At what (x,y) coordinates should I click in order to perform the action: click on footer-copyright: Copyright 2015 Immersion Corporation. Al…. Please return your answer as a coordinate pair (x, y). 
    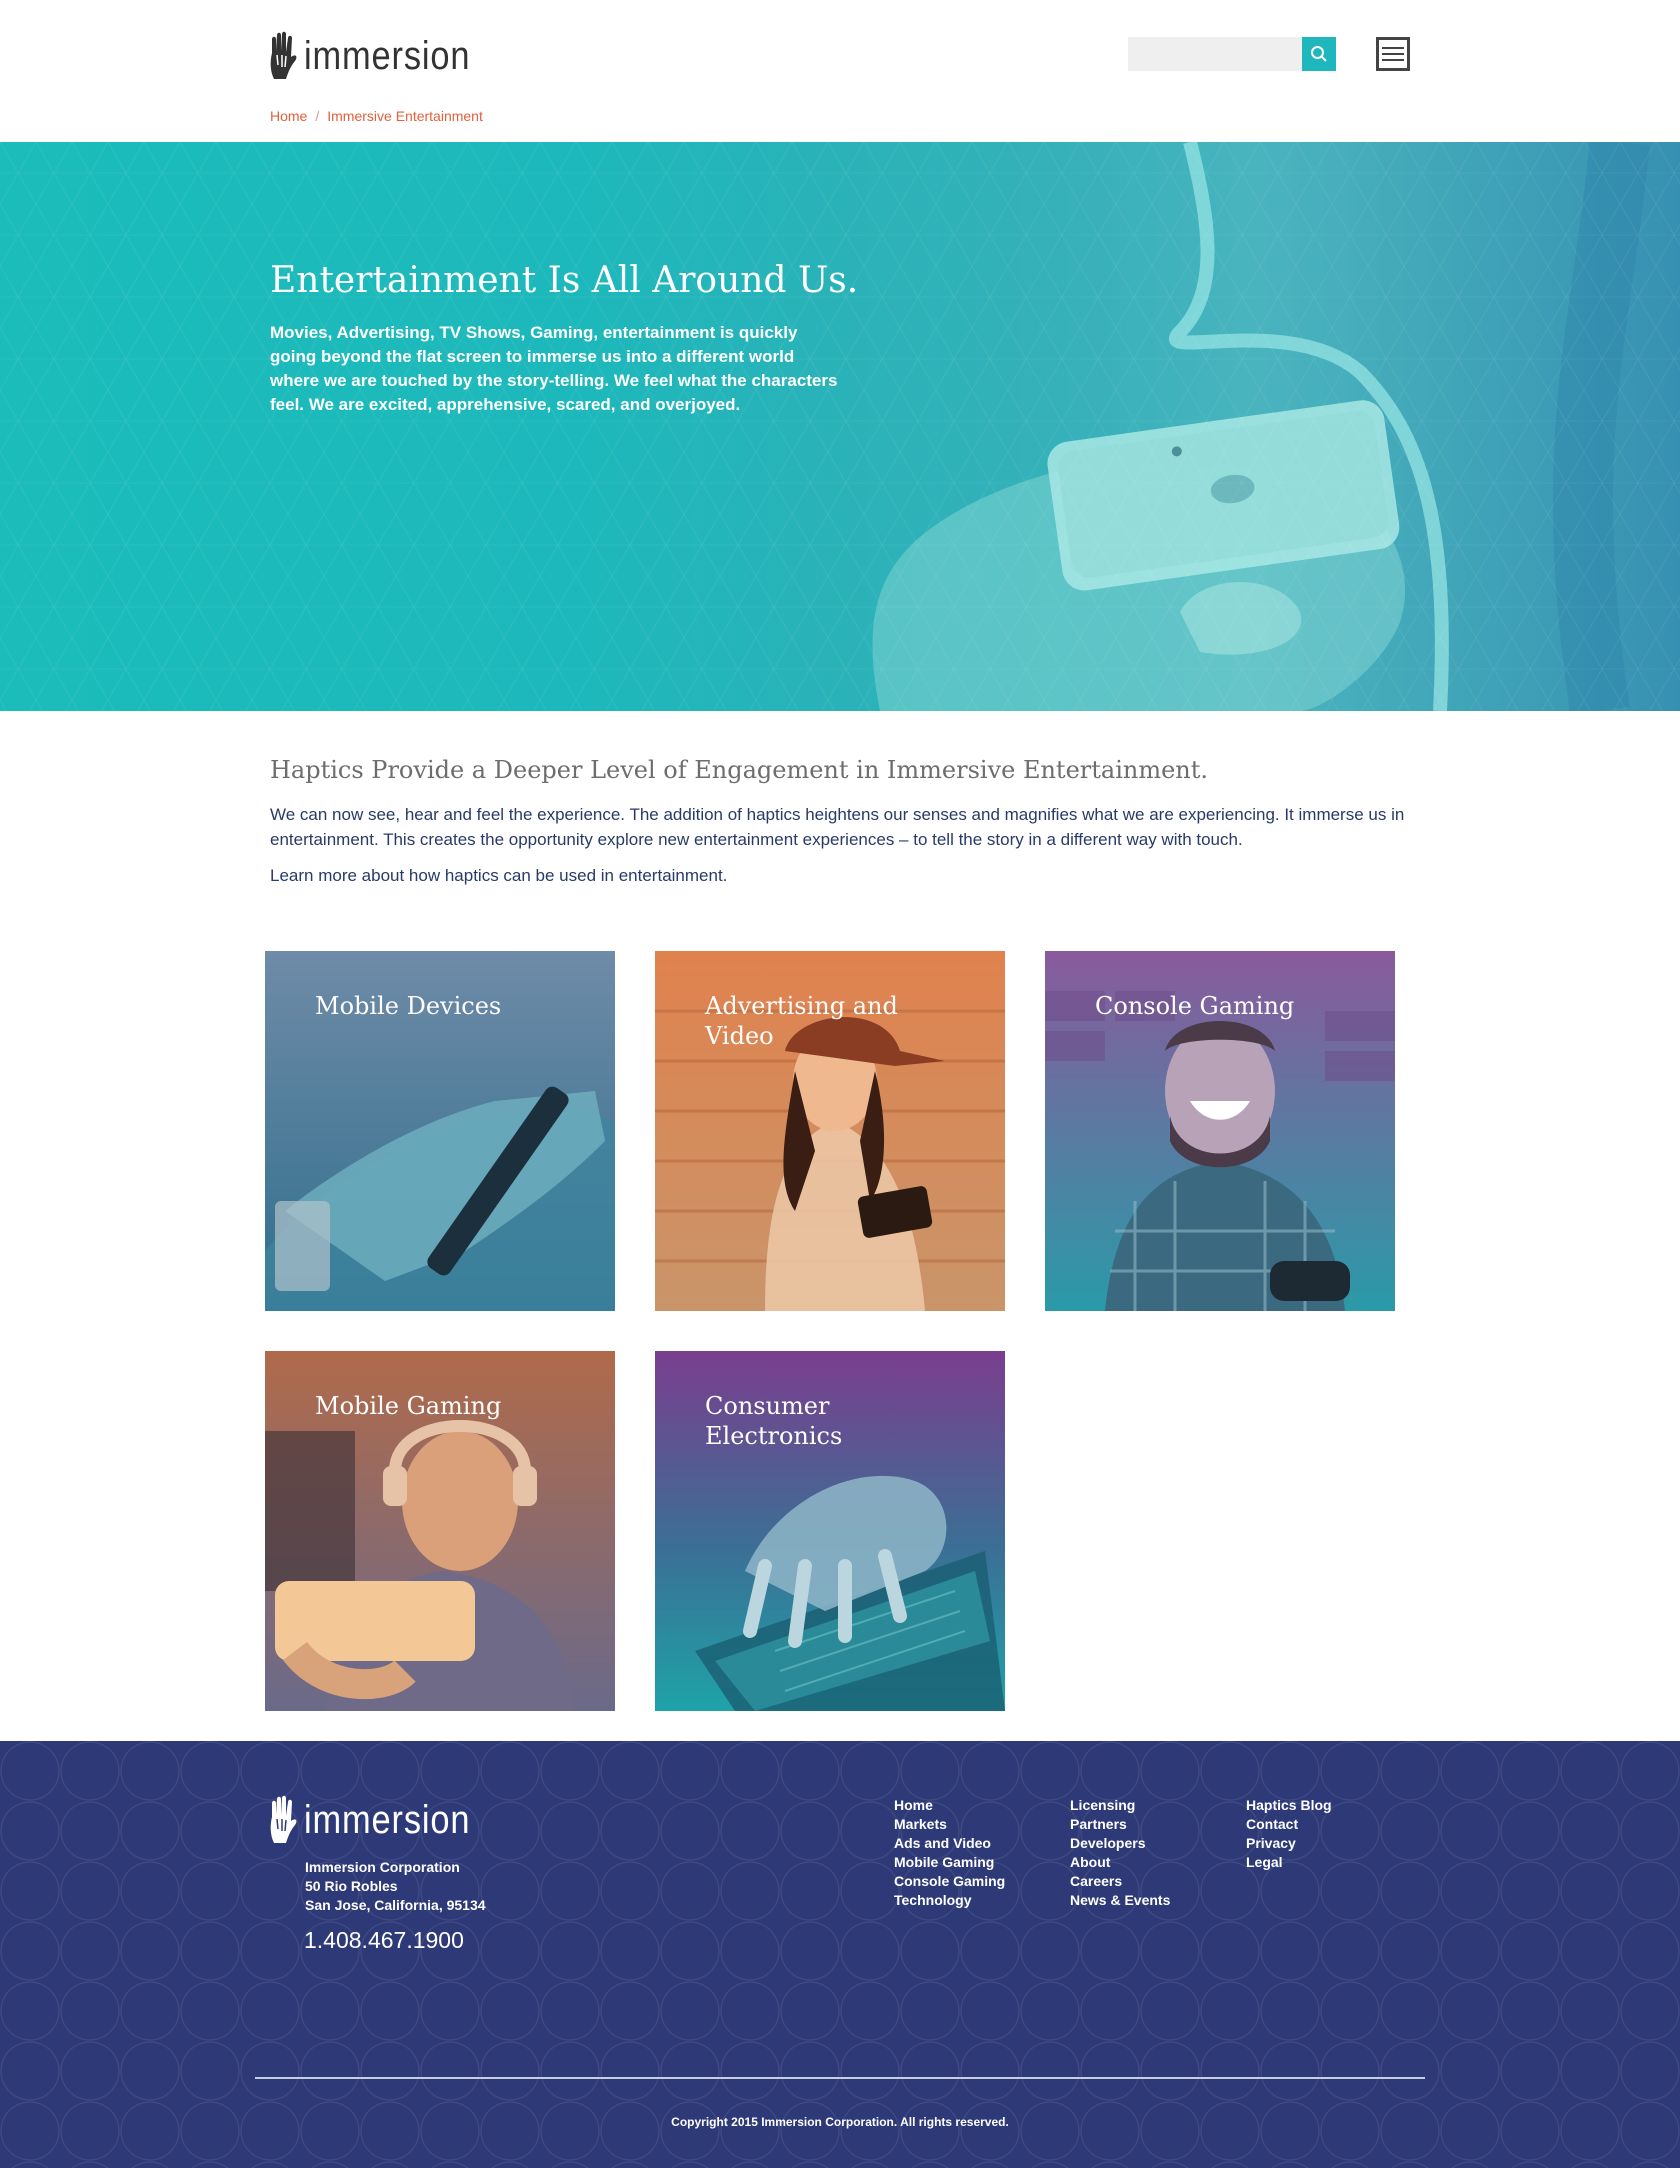
    Looking at the image, I should click on (840, 2122).